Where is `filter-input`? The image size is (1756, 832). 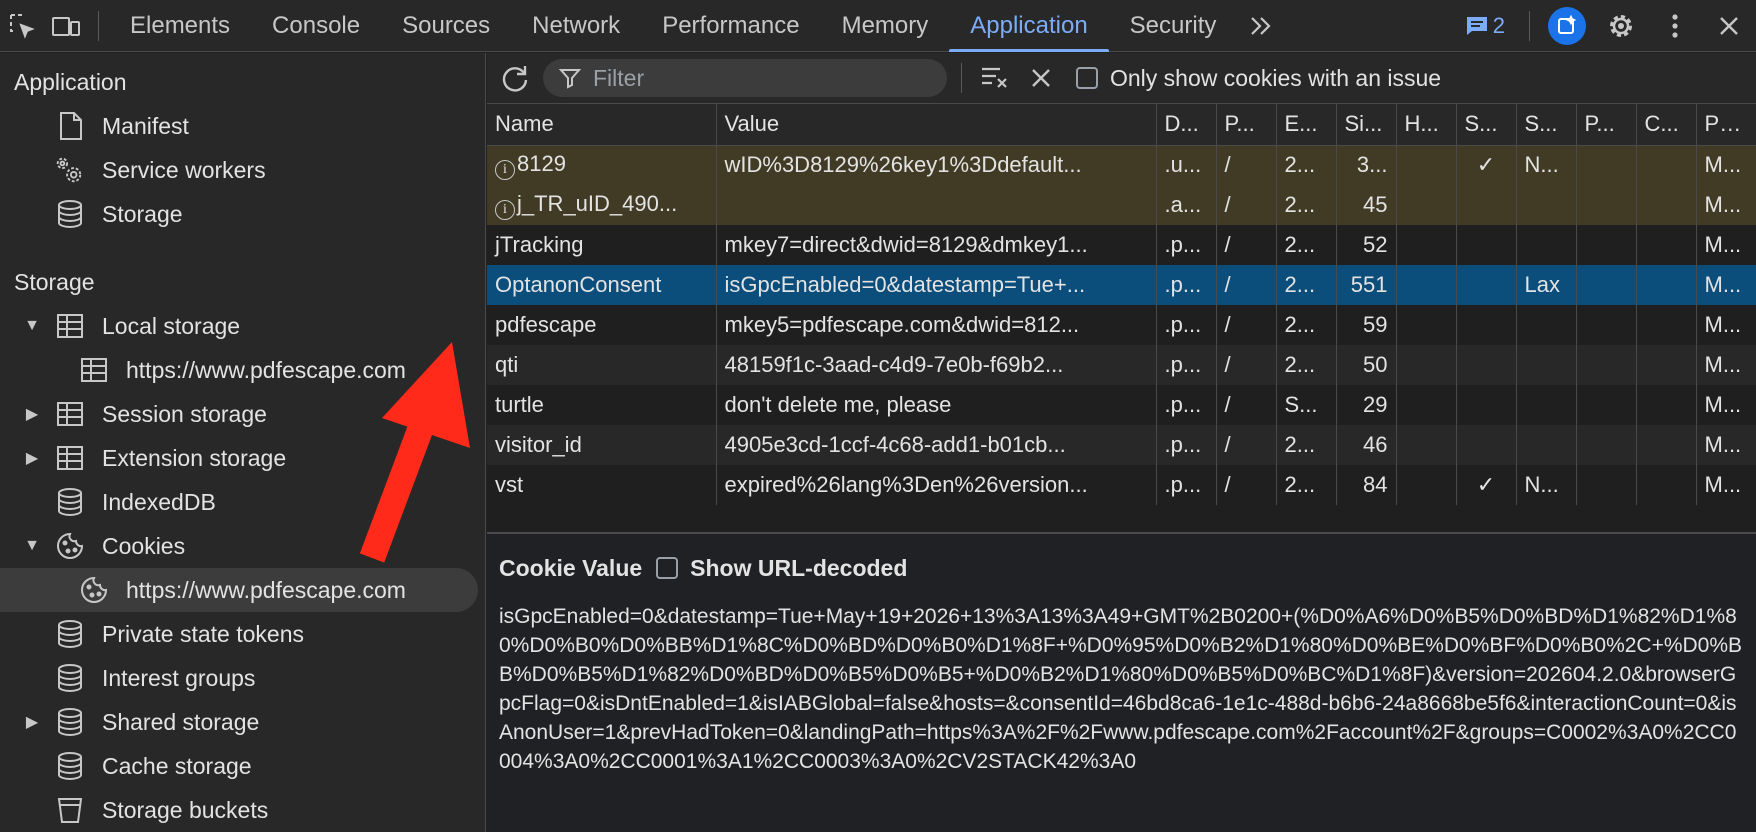 filter-input is located at coordinates (758, 78).